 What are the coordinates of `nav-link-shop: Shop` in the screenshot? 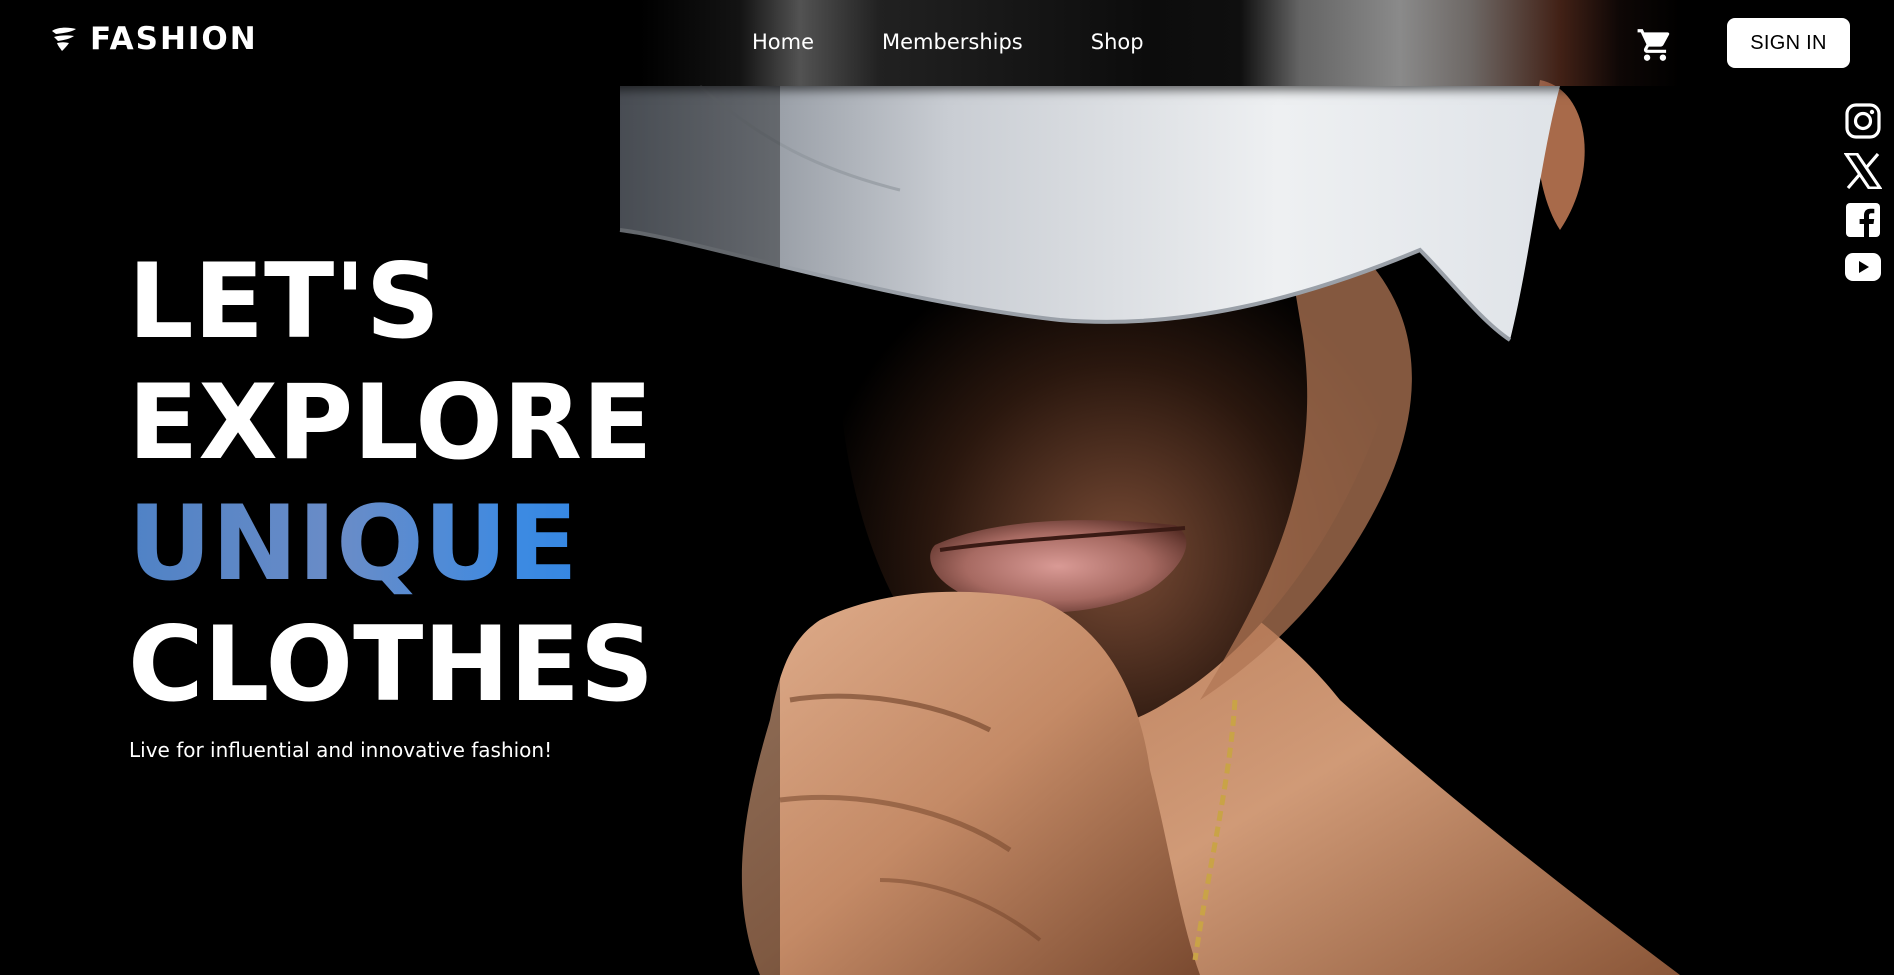 It's located at (1117, 42).